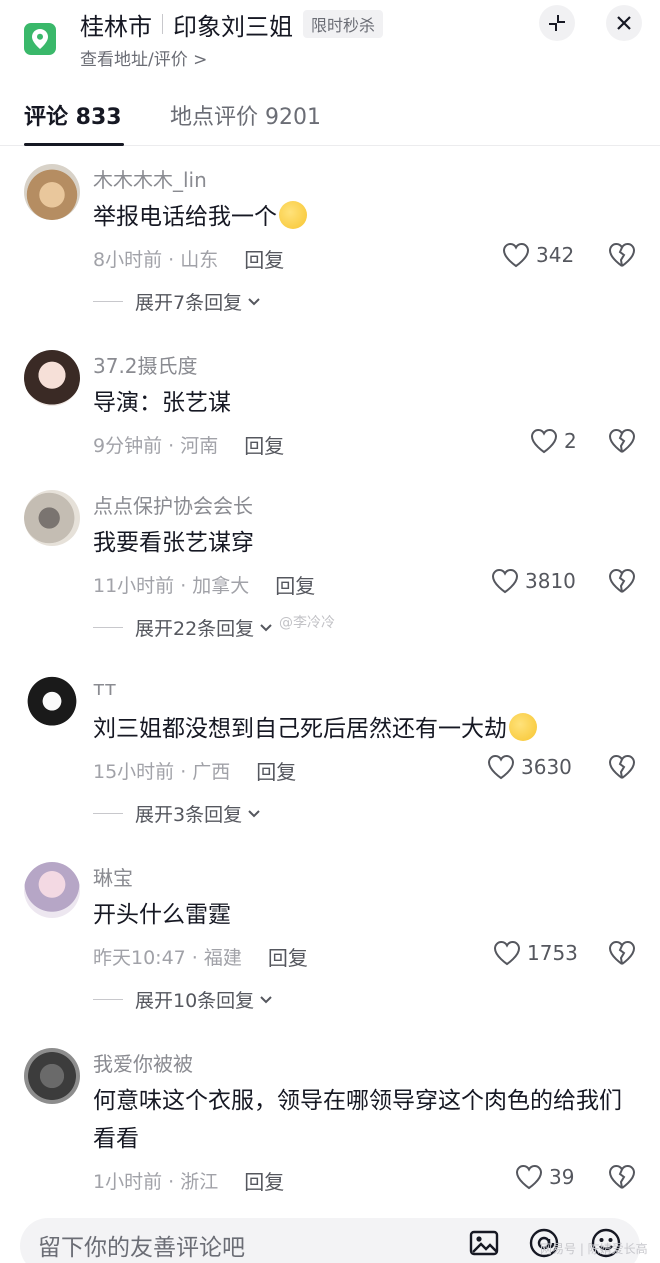  What do you see at coordinates (141, 1245) in the screenshot?
I see `comment-input-placeholder: 留下你的友善评论吧` at bounding box center [141, 1245].